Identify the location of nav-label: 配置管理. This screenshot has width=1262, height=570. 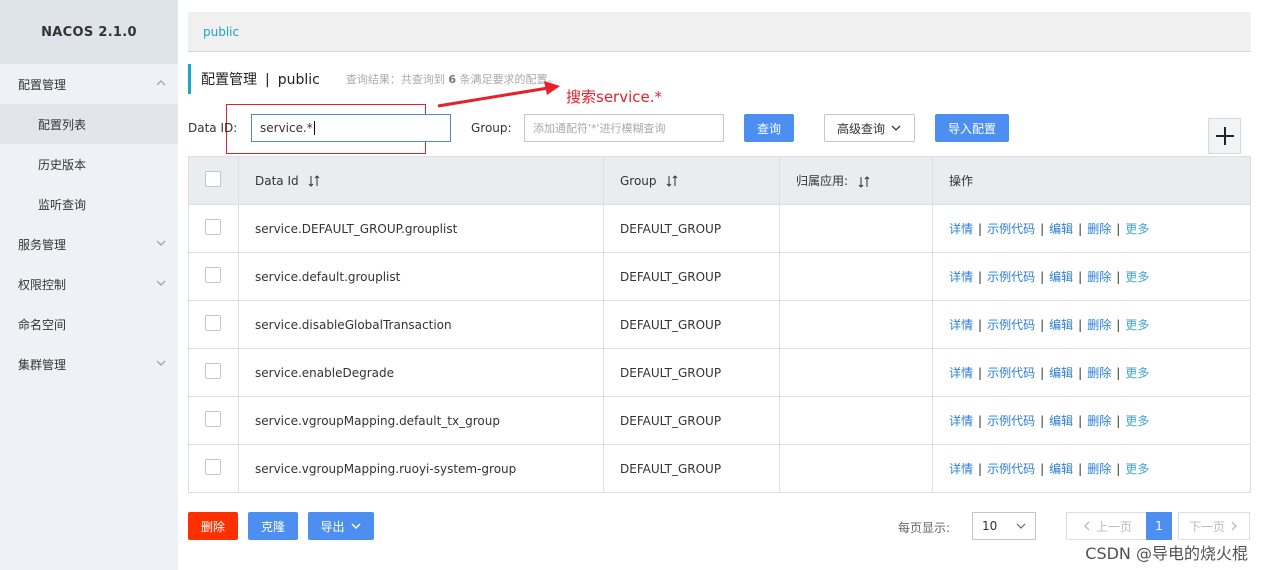
(42, 84).